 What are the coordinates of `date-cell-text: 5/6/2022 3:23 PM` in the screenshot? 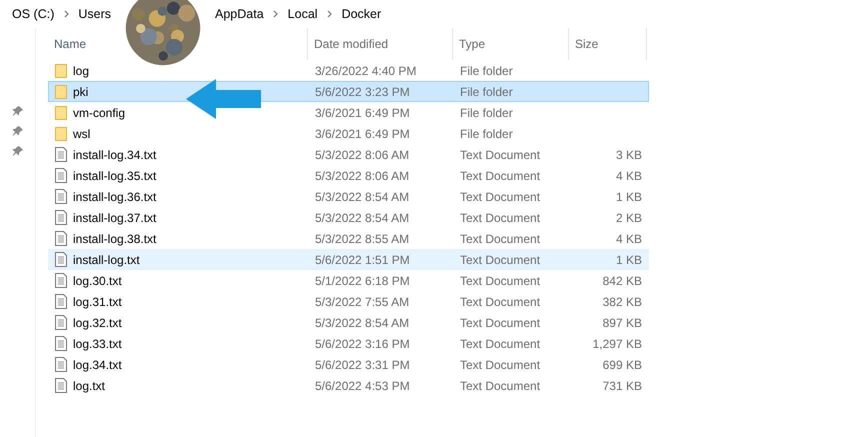 It's located at (362, 92).